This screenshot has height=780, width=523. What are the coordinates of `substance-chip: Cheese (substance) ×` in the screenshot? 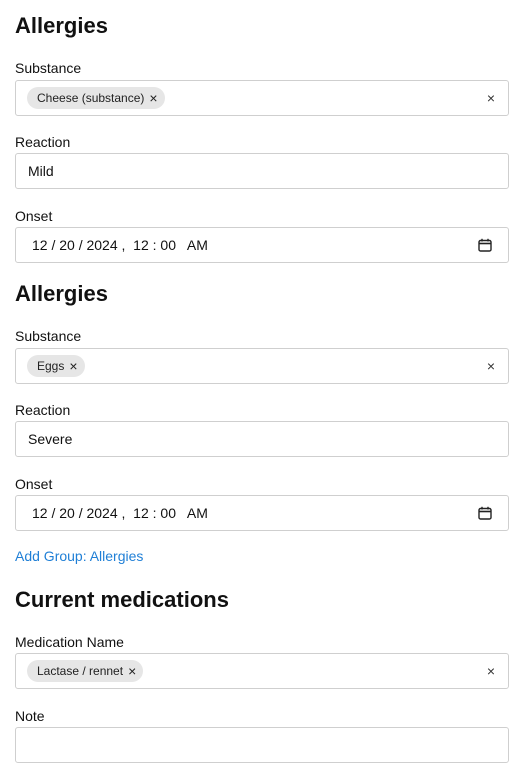 It's located at (96, 98).